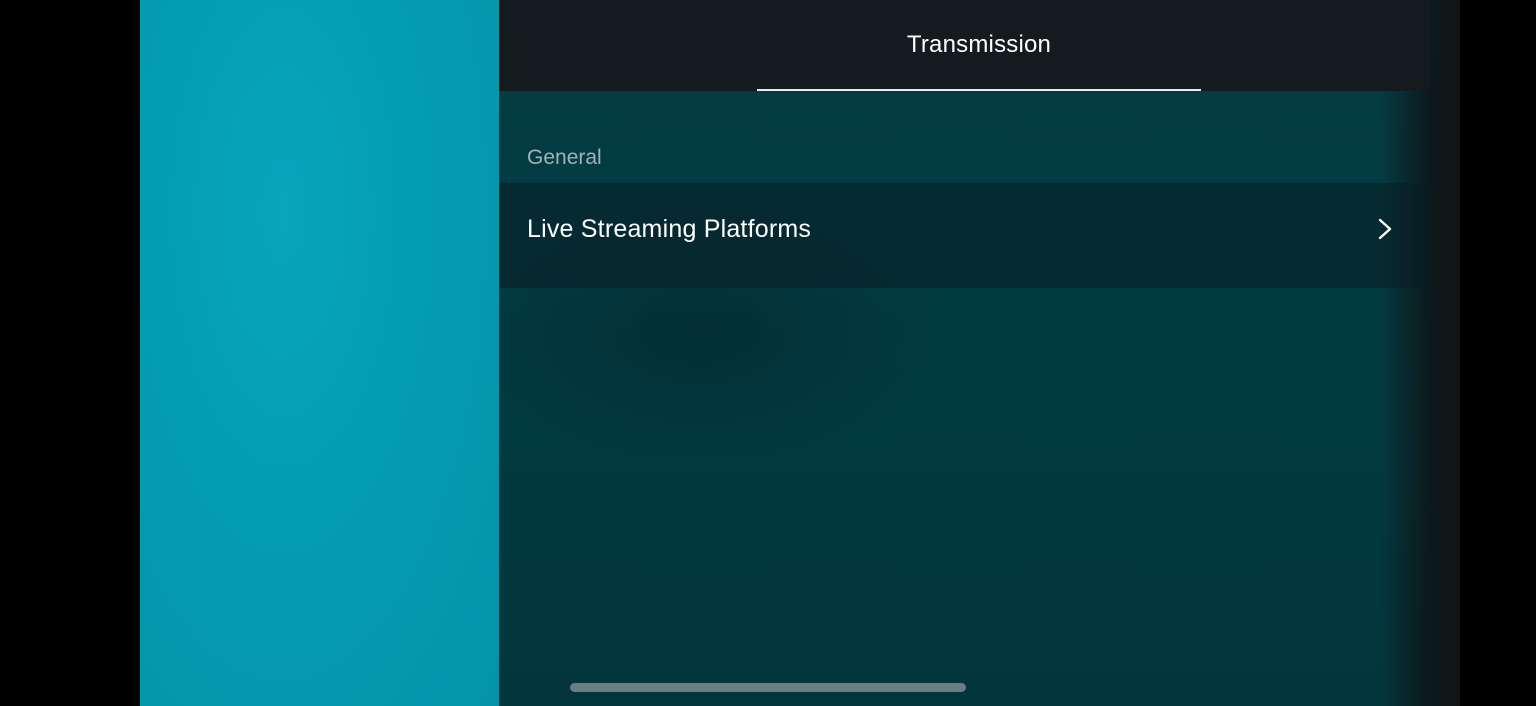 The width and height of the screenshot is (1536, 706). What do you see at coordinates (1498, 353) in the screenshot?
I see `screen-edge` at bounding box center [1498, 353].